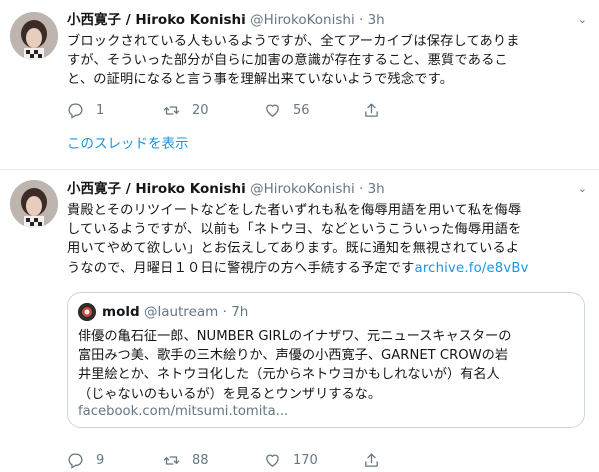 The width and height of the screenshot is (599, 472). What do you see at coordinates (186, 110) in the screenshot?
I see `retweet-button: 20` at bounding box center [186, 110].